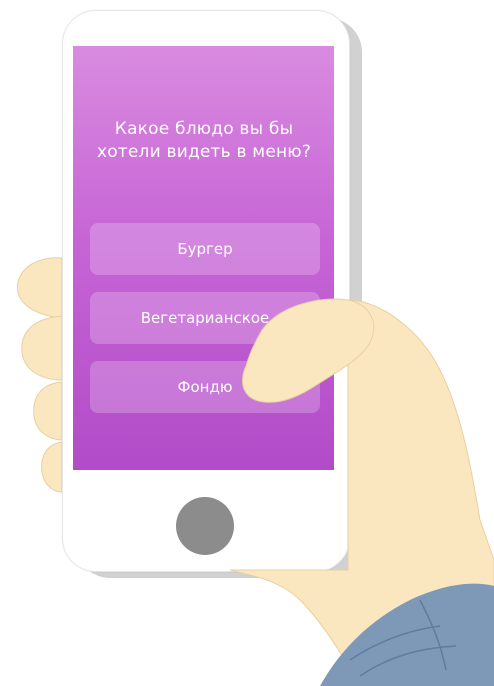 The height and width of the screenshot is (686, 494). What do you see at coordinates (204, 140) in the screenshot?
I see `quiz-question: Какое блюдо вы бы хотели видеть в меню?` at bounding box center [204, 140].